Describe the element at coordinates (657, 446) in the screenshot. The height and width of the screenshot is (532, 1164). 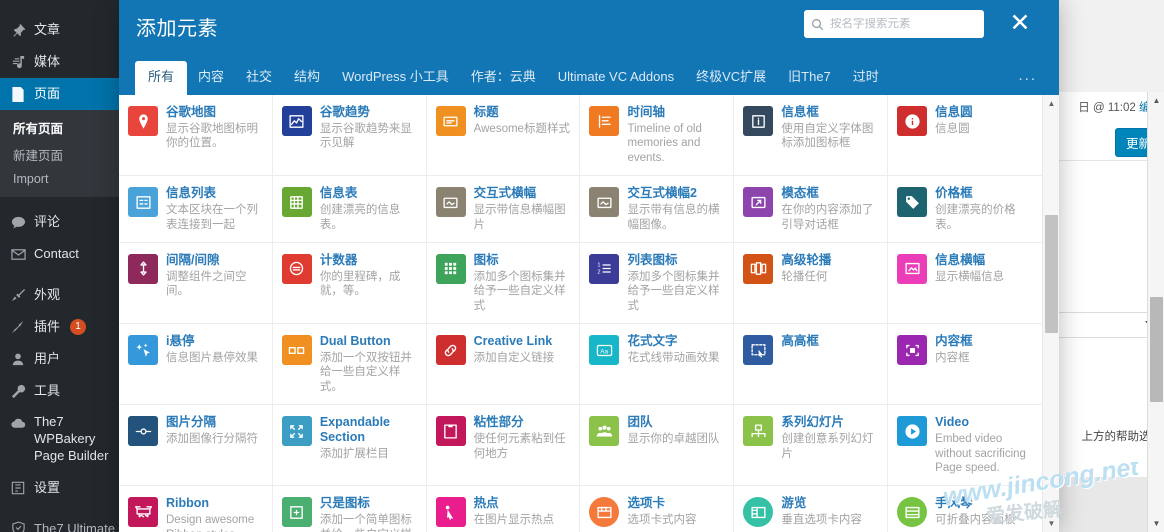
I see `element-card: 团队 显示你的卓越团队` at that location.